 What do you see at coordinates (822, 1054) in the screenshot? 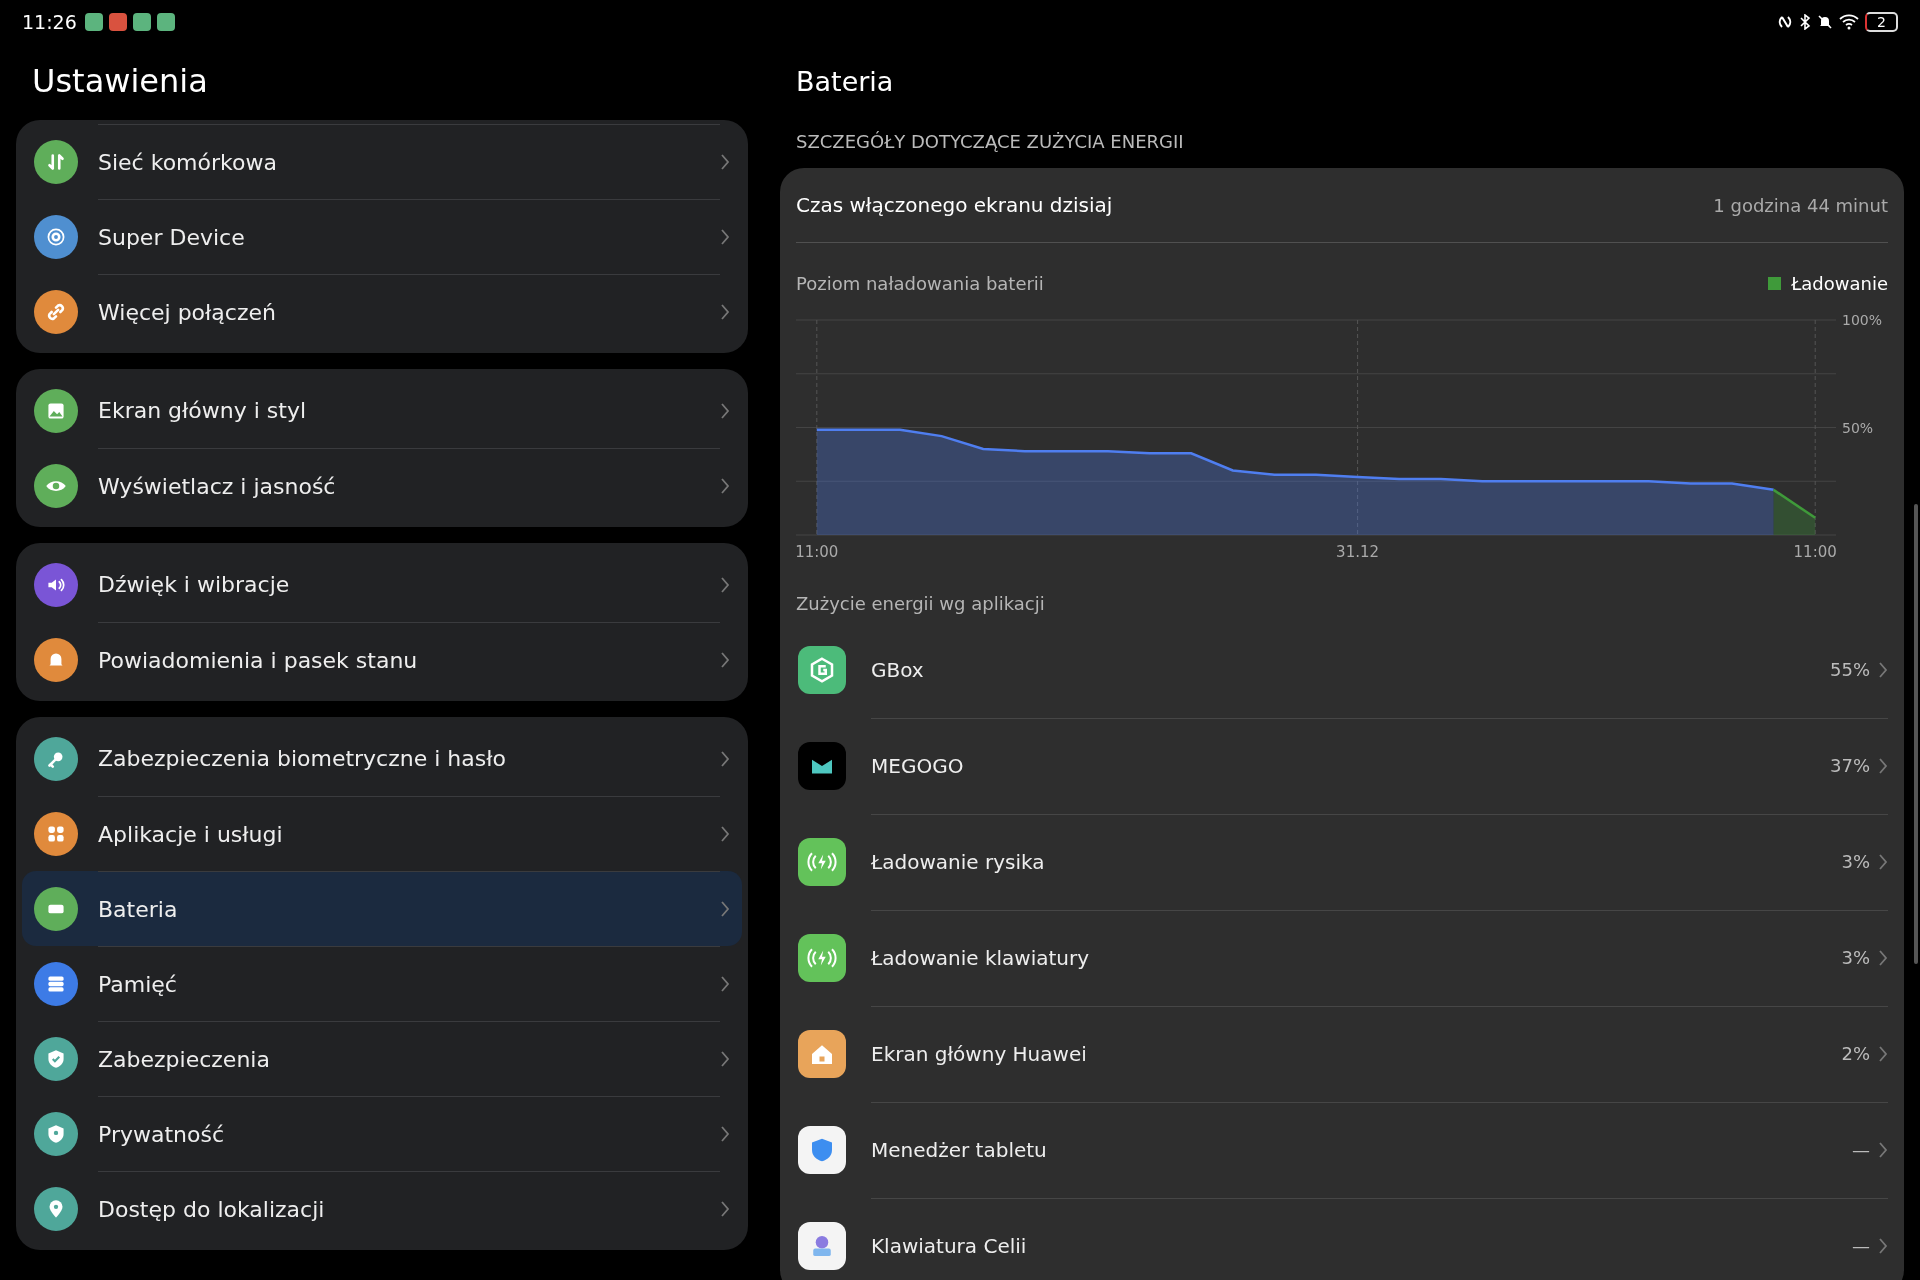
I see `house-icon` at bounding box center [822, 1054].